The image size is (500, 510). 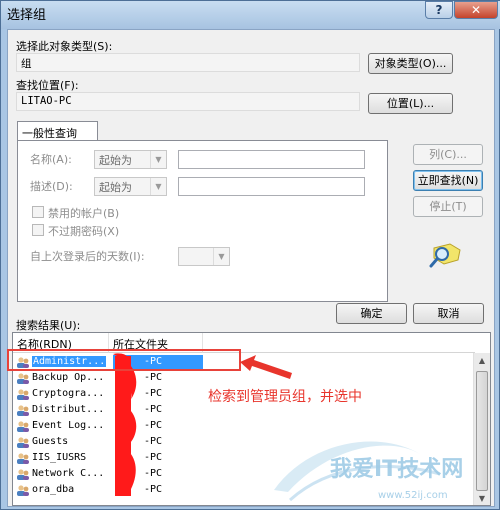 I want to click on title-bar: 选择组 ? ✕, so click(x=250, y=15).